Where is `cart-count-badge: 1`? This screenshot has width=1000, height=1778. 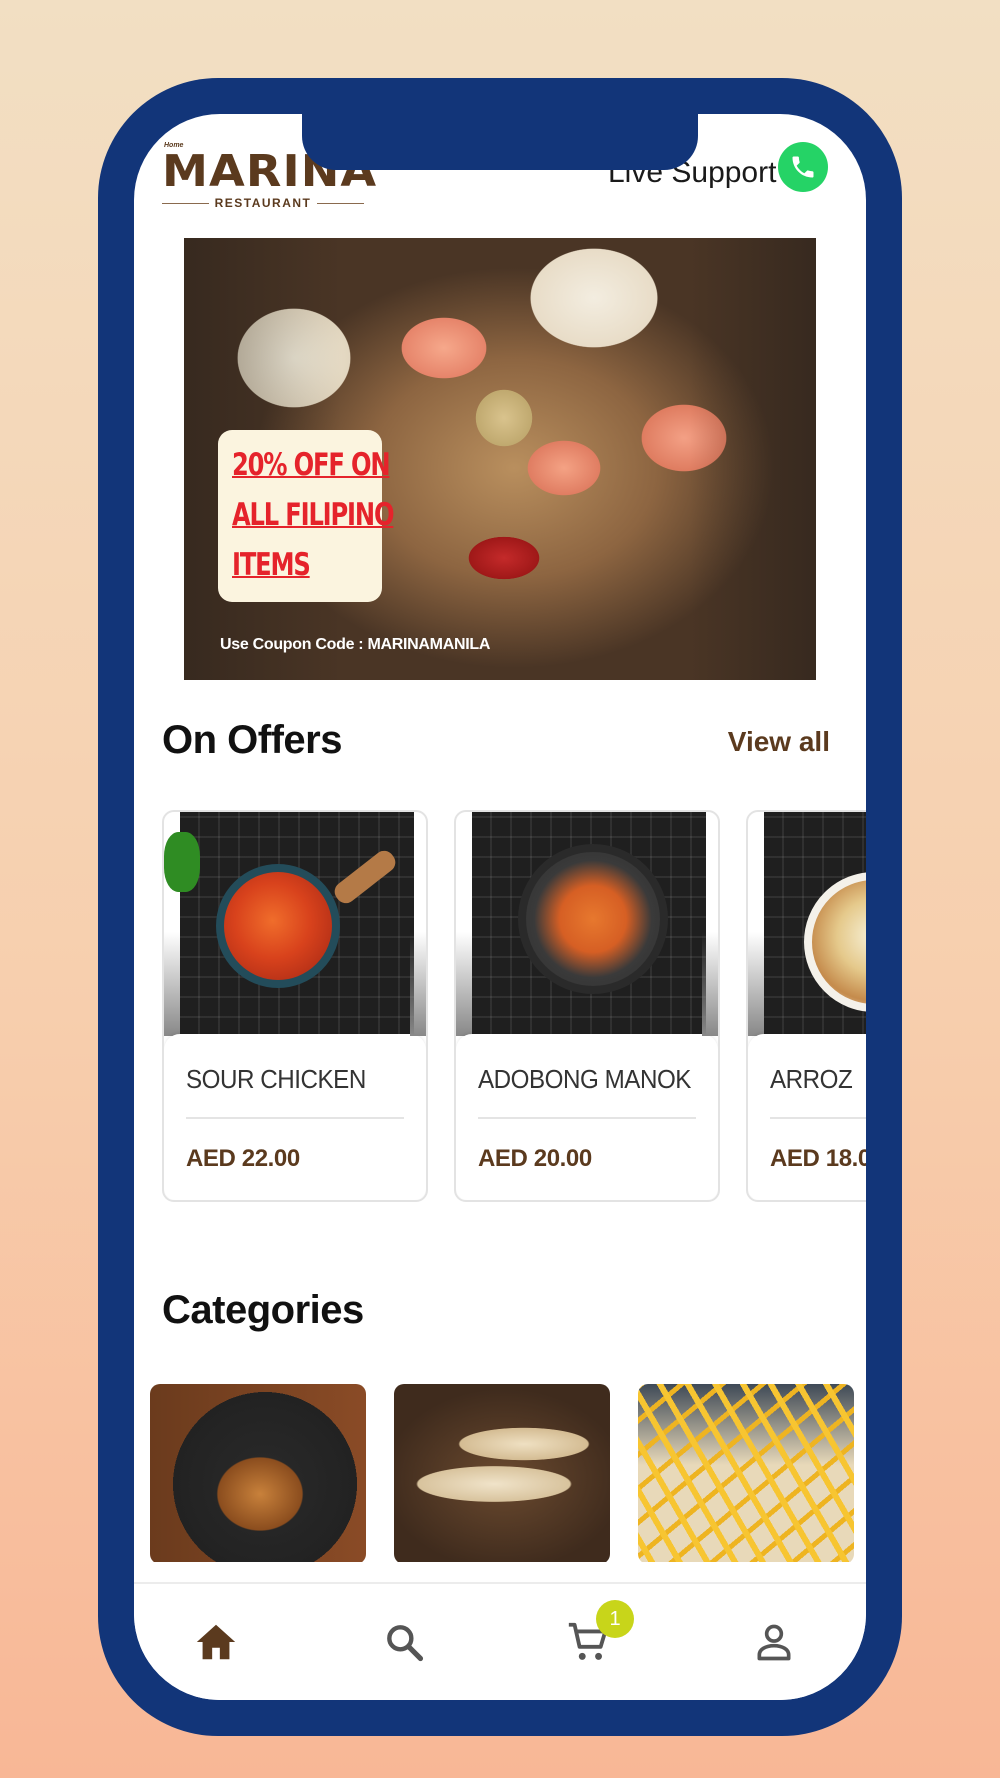 cart-count-badge: 1 is located at coordinates (615, 1619).